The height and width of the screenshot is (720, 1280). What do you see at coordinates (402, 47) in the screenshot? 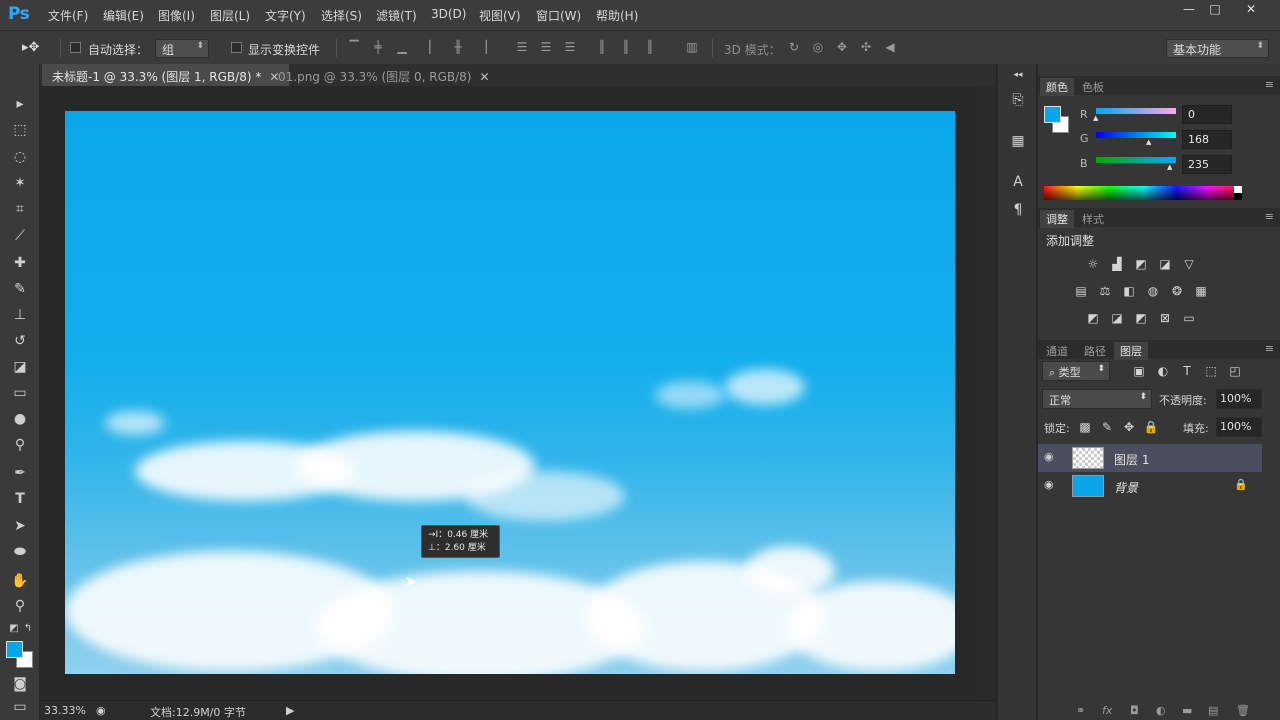
I see `align-bottom-icon: ▁` at bounding box center [402, 47].